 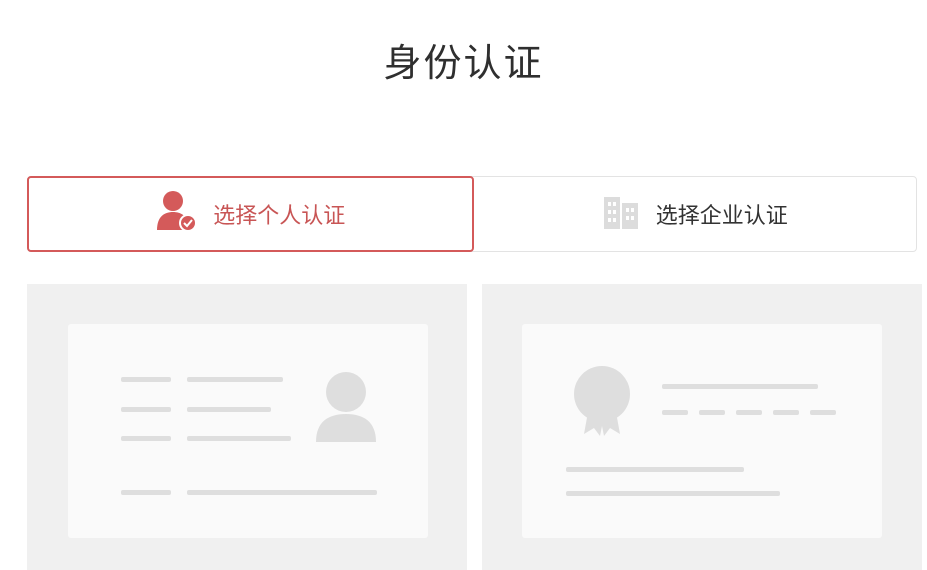 I want to click on building-icon, so click(x=622, y=214).